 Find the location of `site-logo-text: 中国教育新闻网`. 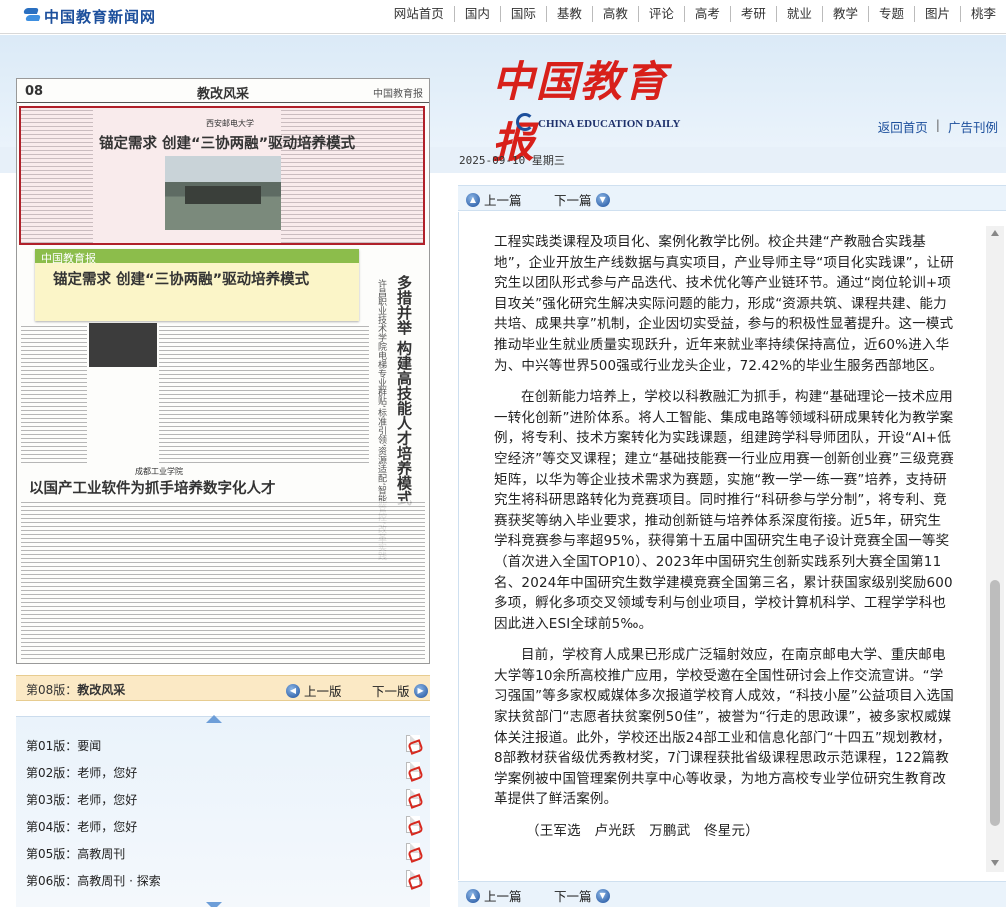

site-logo-text: 中国教育新闻网 is located at coordinates (100, 17).